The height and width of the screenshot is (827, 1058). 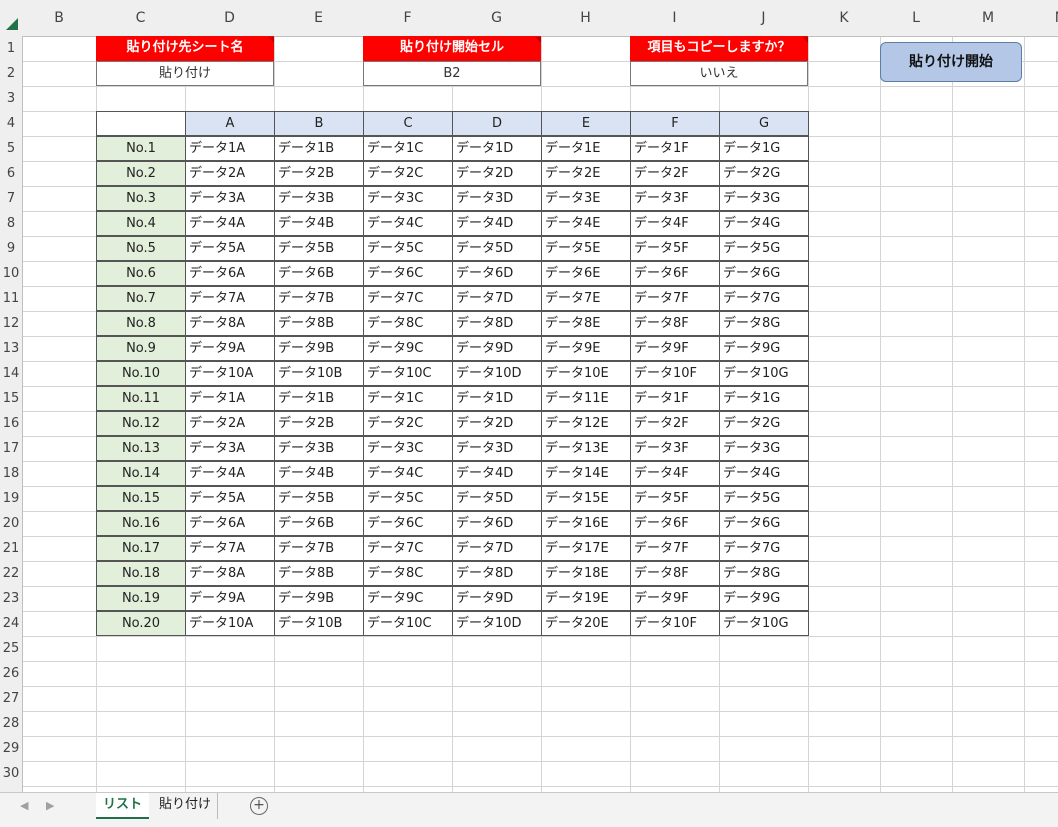 What do you see at coordinates (11, 198) in the screenshot?
I see `row-header: 7` at bounding box center [11, 198].